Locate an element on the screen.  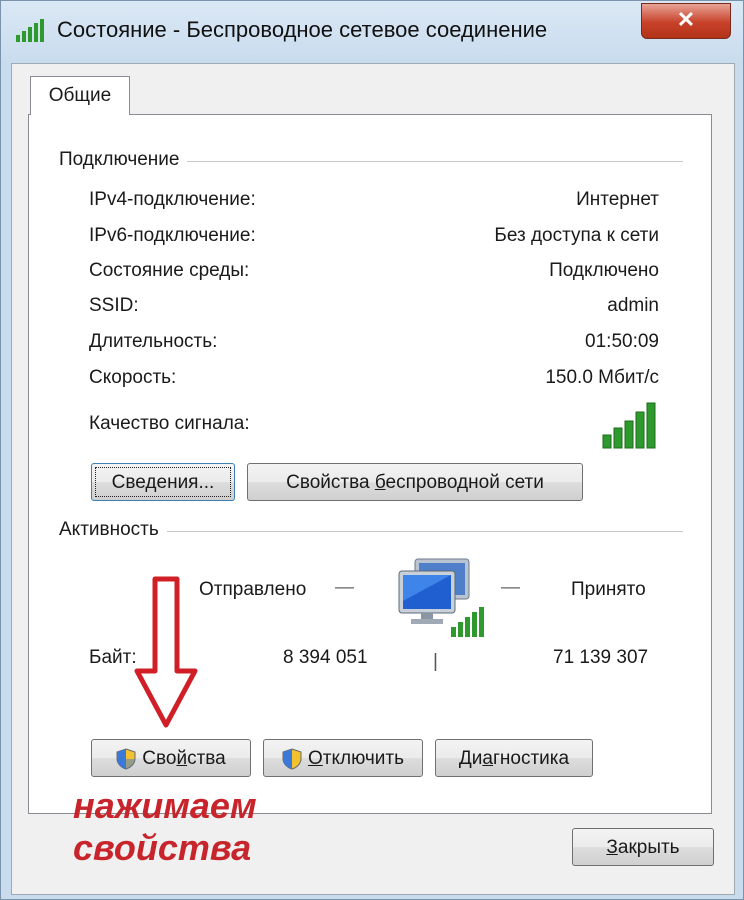
ipv4-label: IPv4-подключение: is located at coordinates (172, 199).